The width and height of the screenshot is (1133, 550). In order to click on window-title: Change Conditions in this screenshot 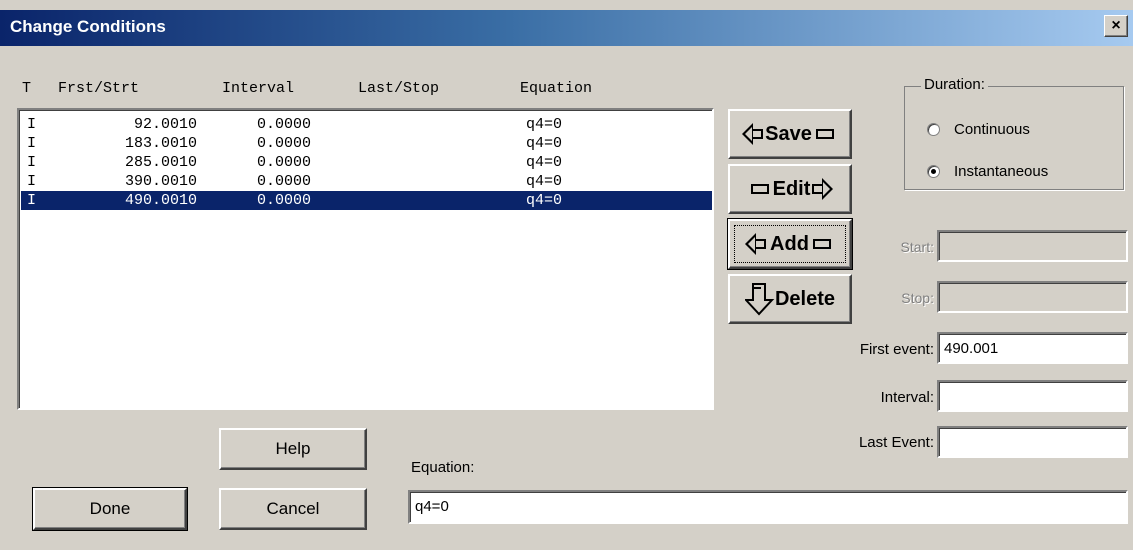, I will do `click(88, 26)`.